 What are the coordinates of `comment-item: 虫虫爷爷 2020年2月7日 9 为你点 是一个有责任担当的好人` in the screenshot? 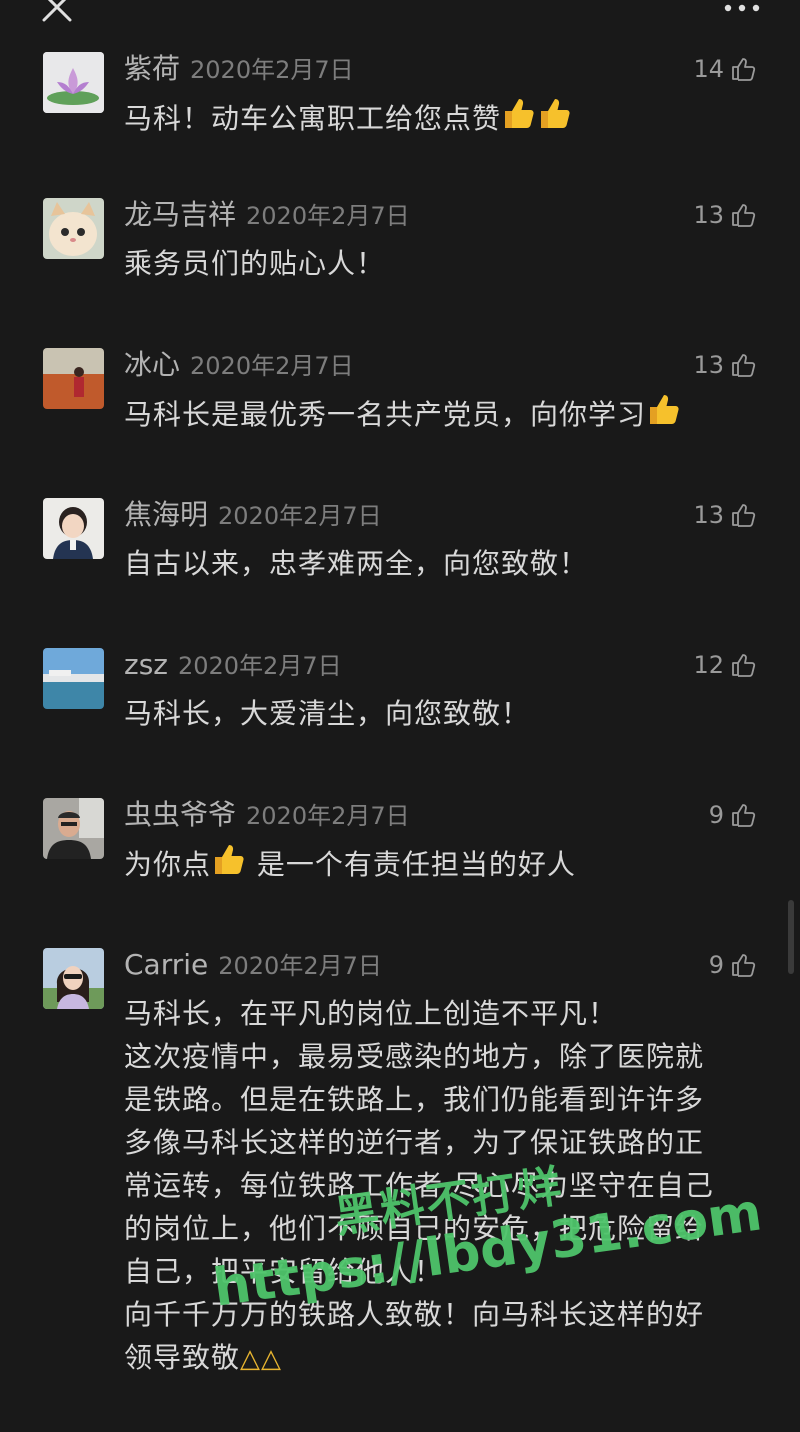 It's located at (400, 848).